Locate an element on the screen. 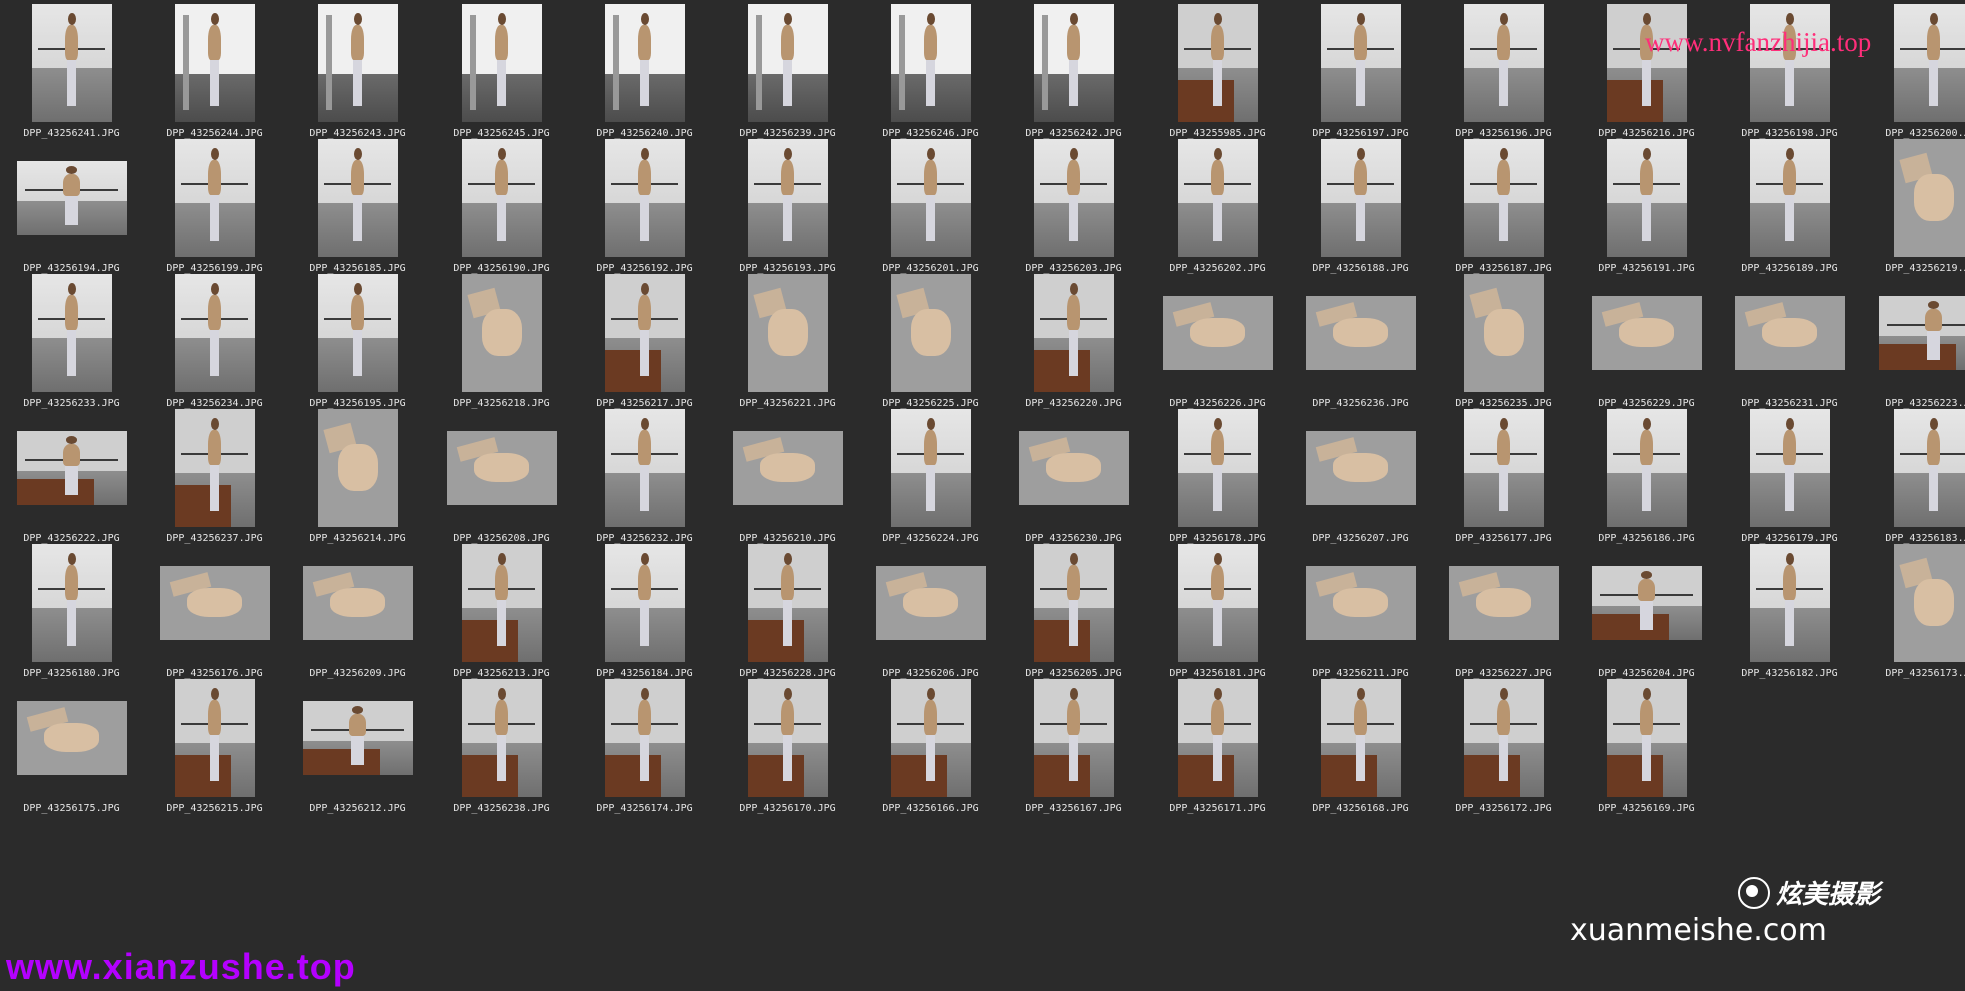 The image size is (1965, 991). thumbnail-item: DPP_43256169.JPG is located at coordinates (1646, 759).